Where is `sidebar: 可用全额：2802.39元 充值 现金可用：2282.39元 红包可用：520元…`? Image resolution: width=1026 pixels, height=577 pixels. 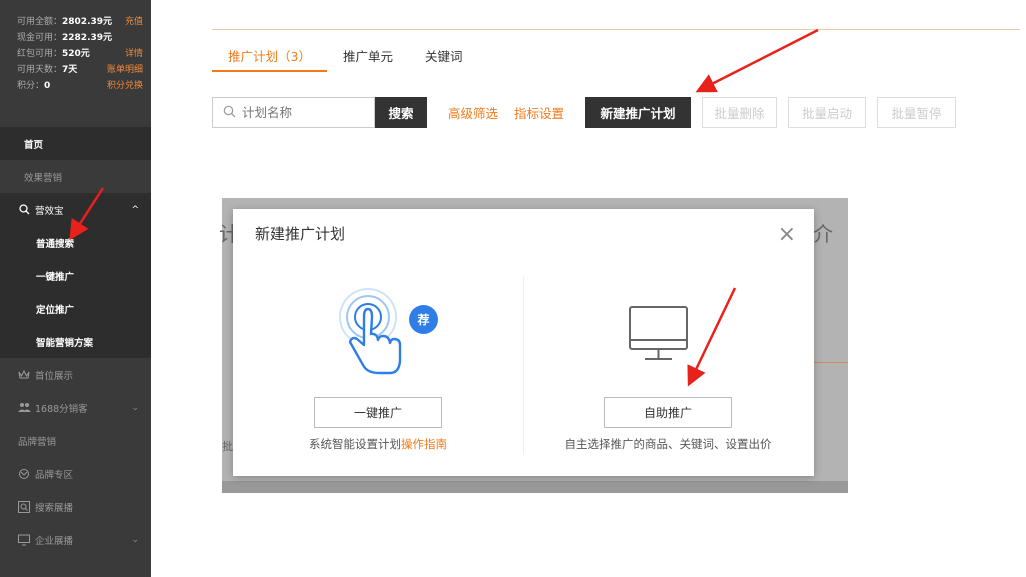
sidebar: 可用全额：2802.39元 充值 现金可用：2282.39元 红包可用：520元… is located at coordinates (75, 288).